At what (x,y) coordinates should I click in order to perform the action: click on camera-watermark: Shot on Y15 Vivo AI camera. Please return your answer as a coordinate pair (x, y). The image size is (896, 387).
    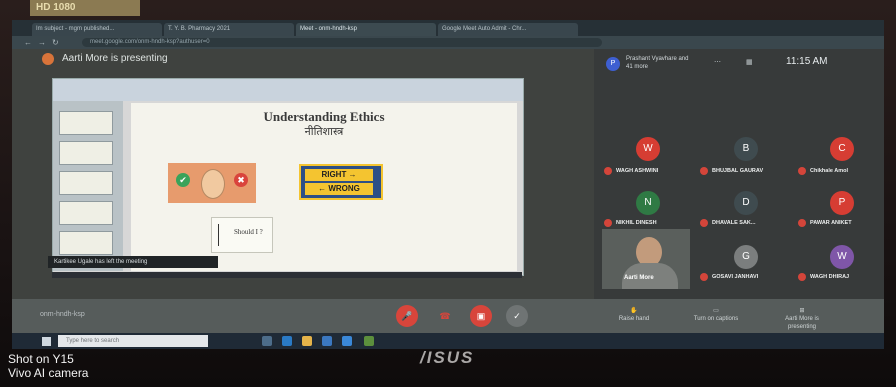
    Looking at the image, I should click on (48, 366).